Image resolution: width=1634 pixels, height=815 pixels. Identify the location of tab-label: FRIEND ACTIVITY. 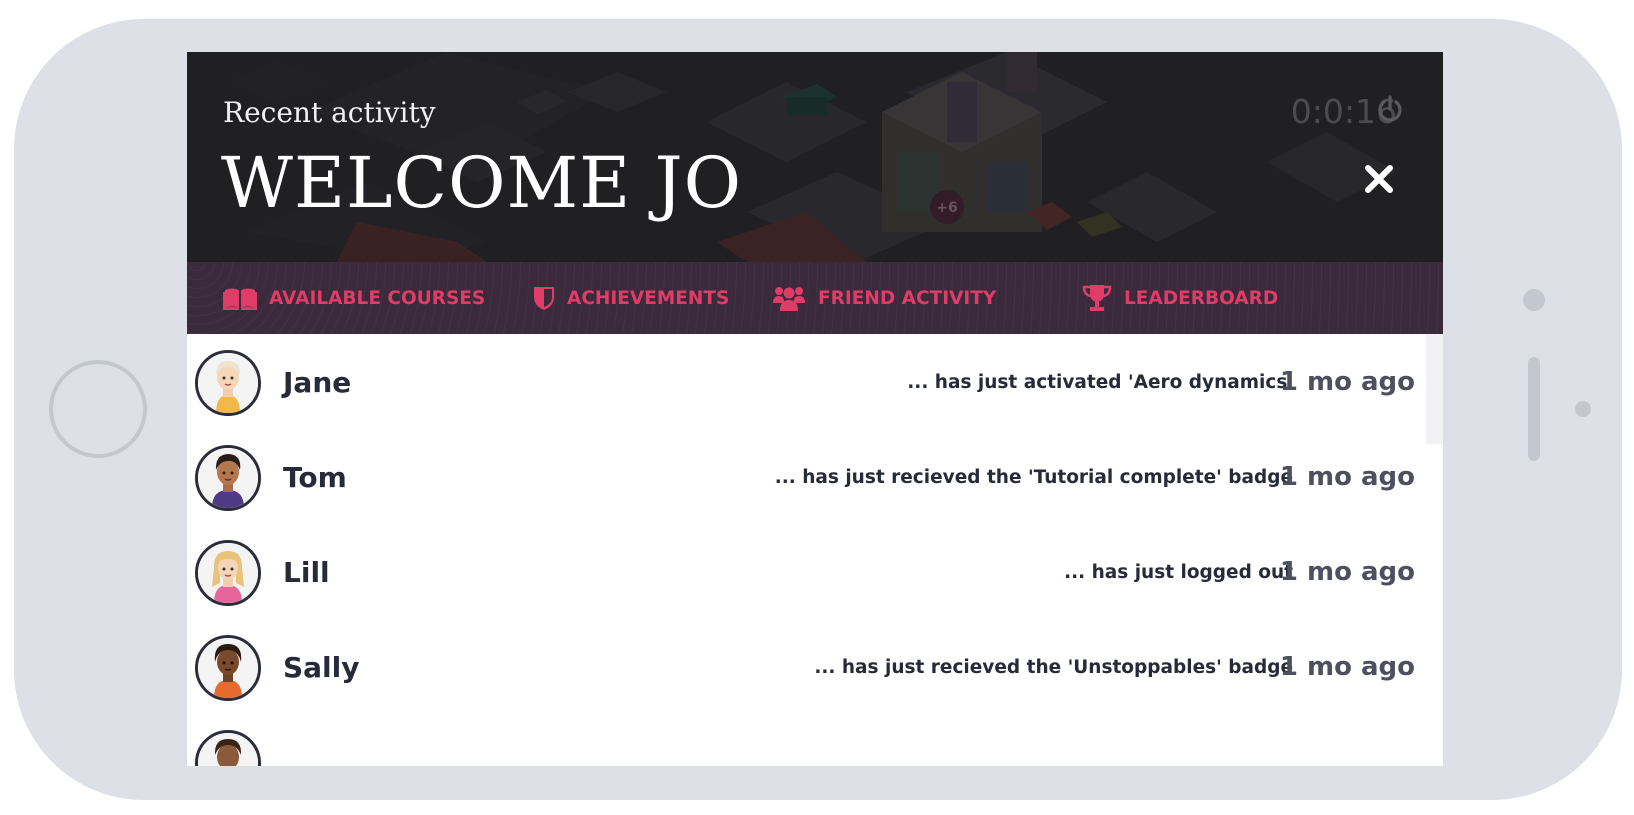
(907, 298).